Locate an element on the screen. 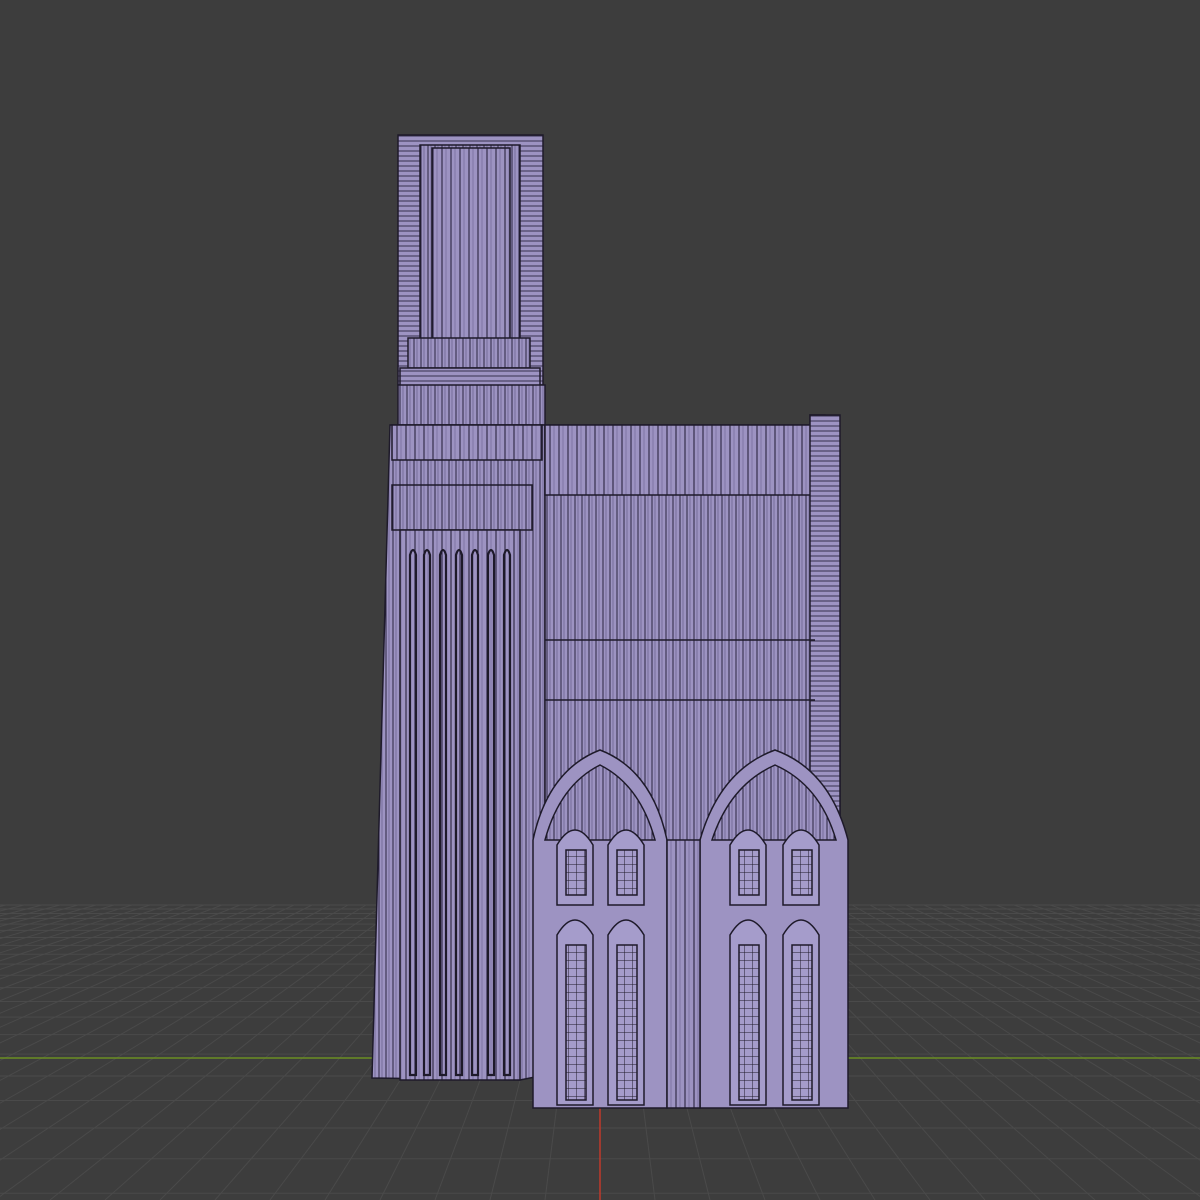 The image size is (1200, 1200). left-portal is located at coordinates (600, 929).